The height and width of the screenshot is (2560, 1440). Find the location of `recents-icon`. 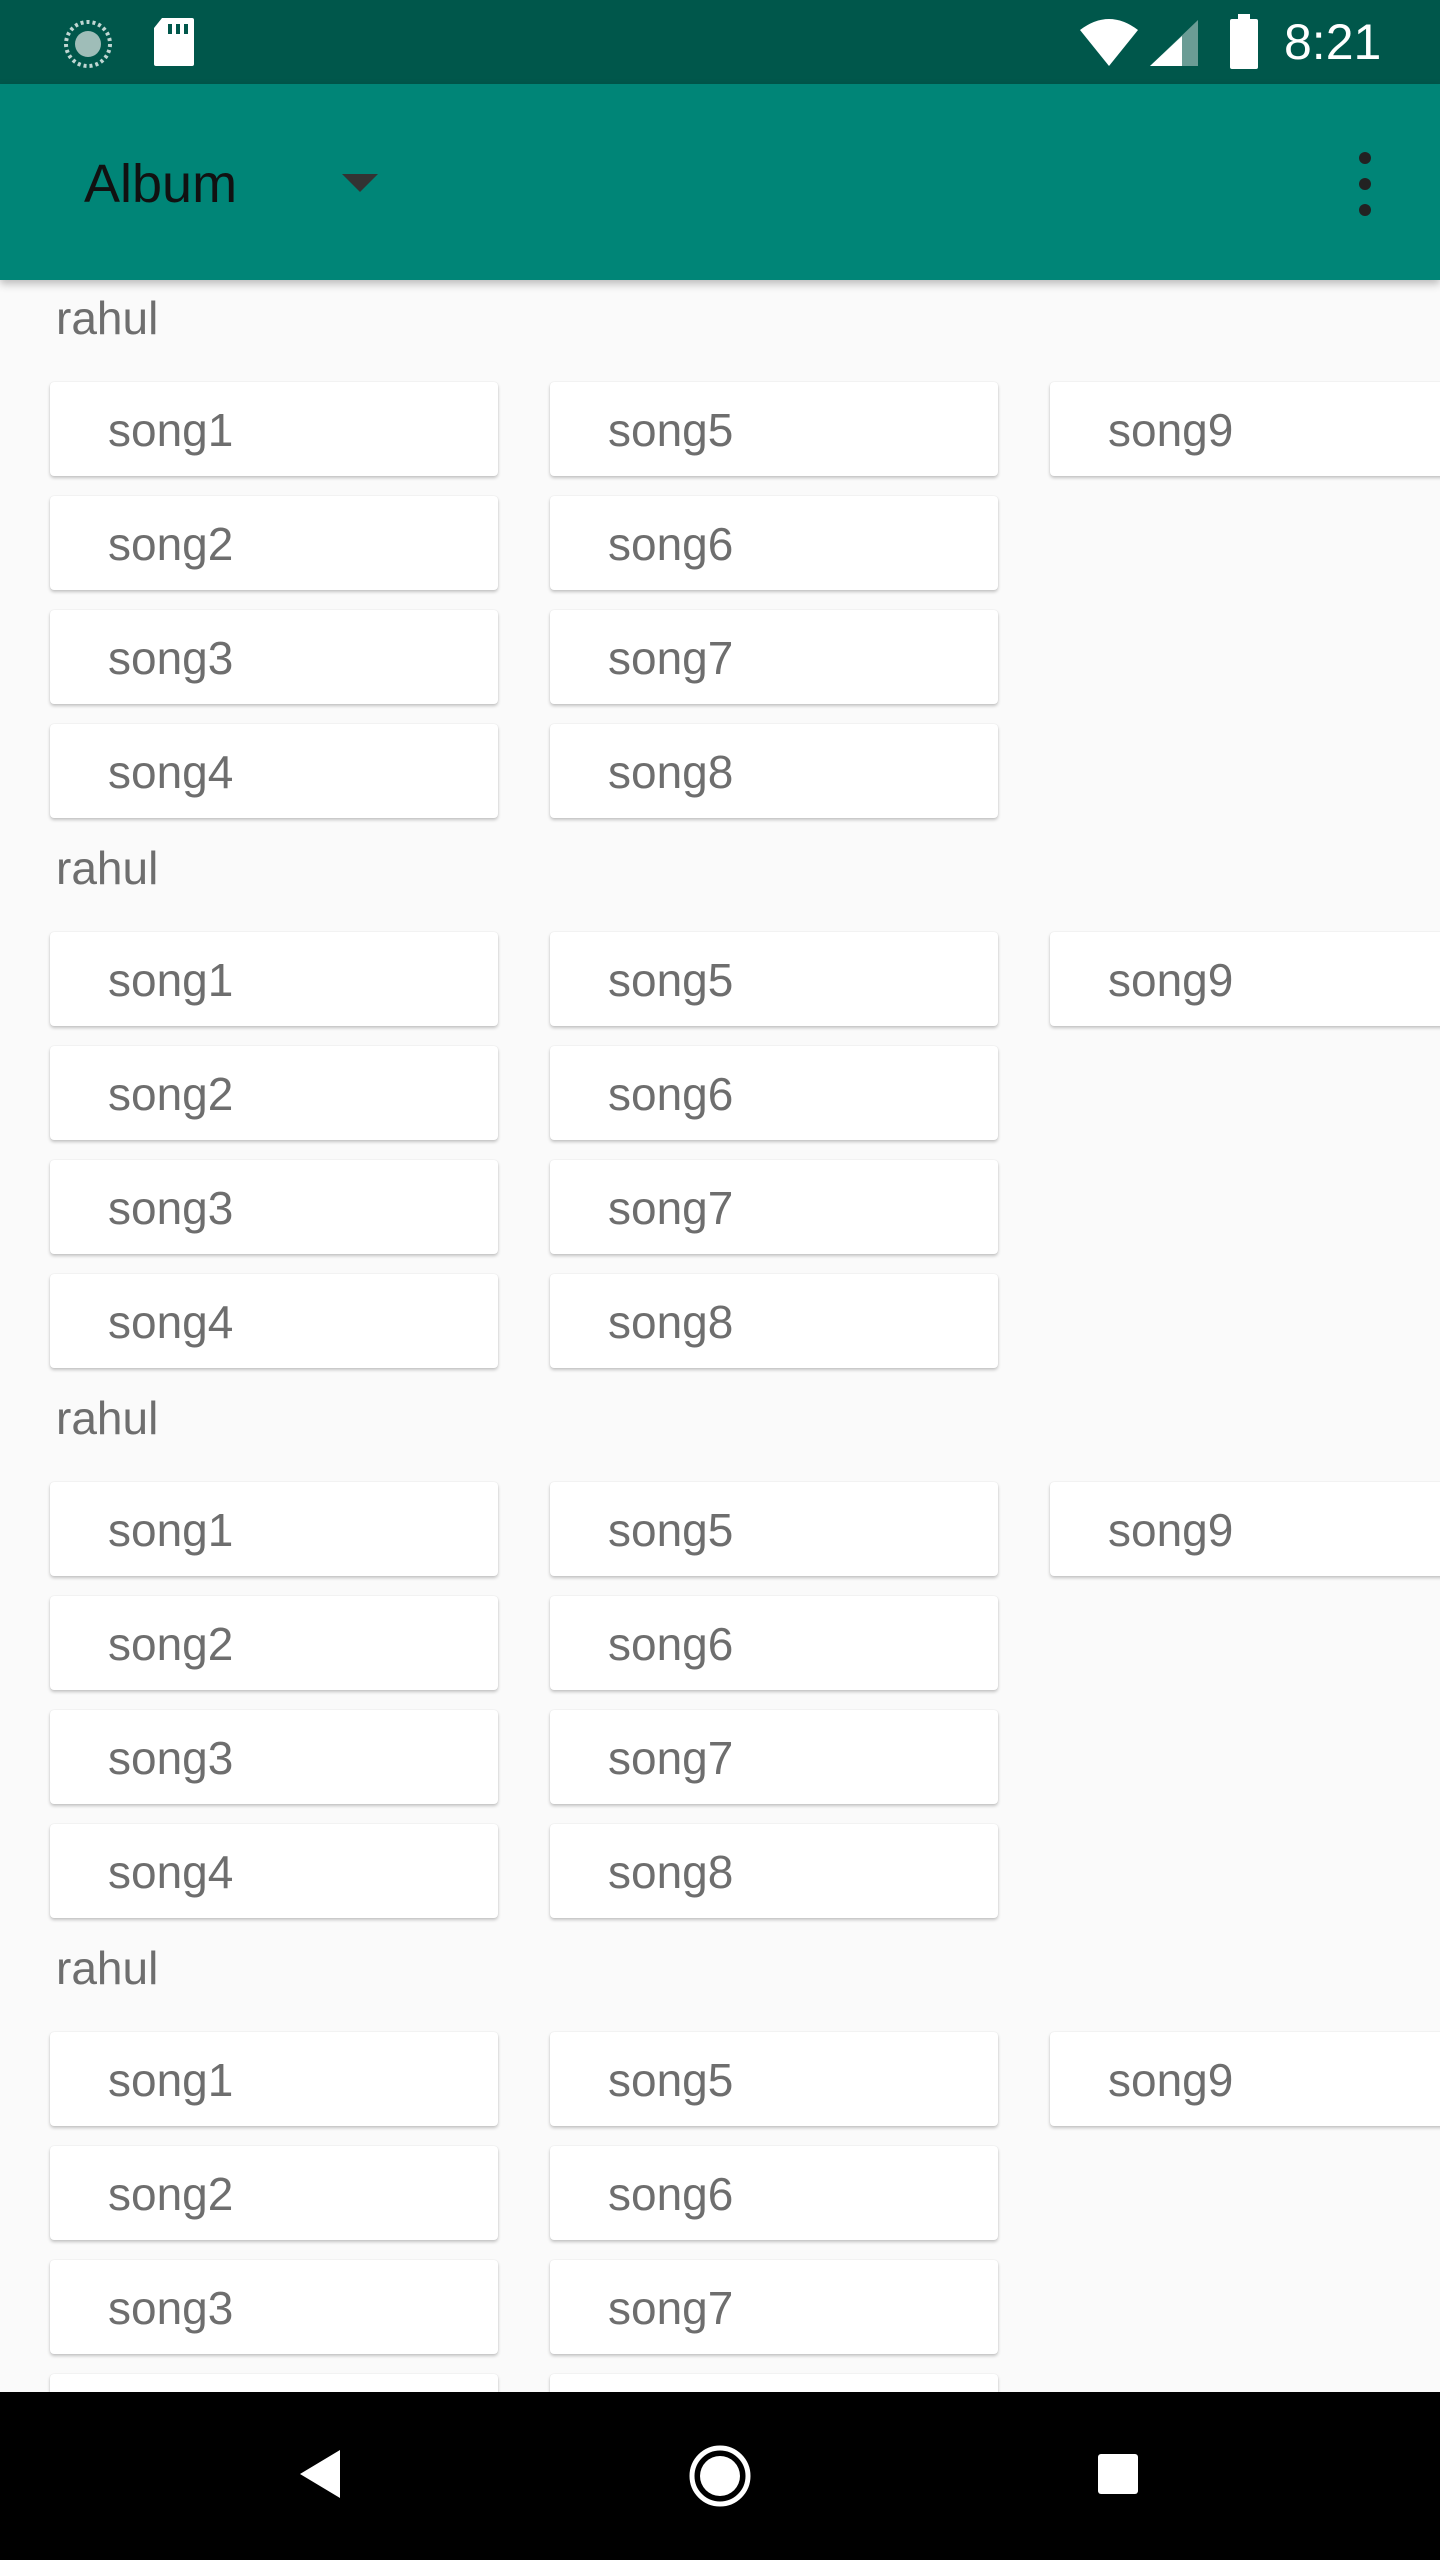

recents-icon is located at coordinates (1118, 2474).